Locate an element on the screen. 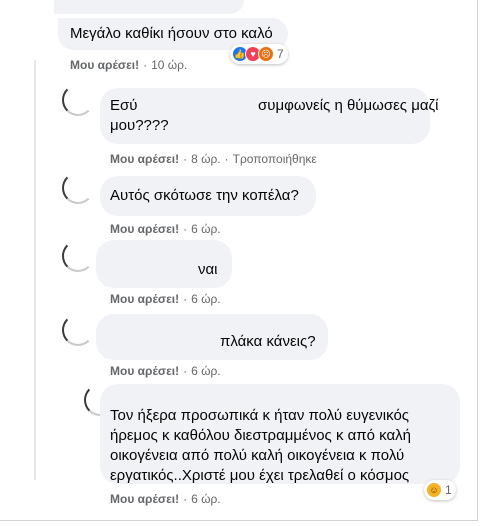 Image resolution: width=483 pixels, height=526 pixels. comment-text-end: συμφωνείς η θύμωσες μαζί is located at coordinates (348, 105).